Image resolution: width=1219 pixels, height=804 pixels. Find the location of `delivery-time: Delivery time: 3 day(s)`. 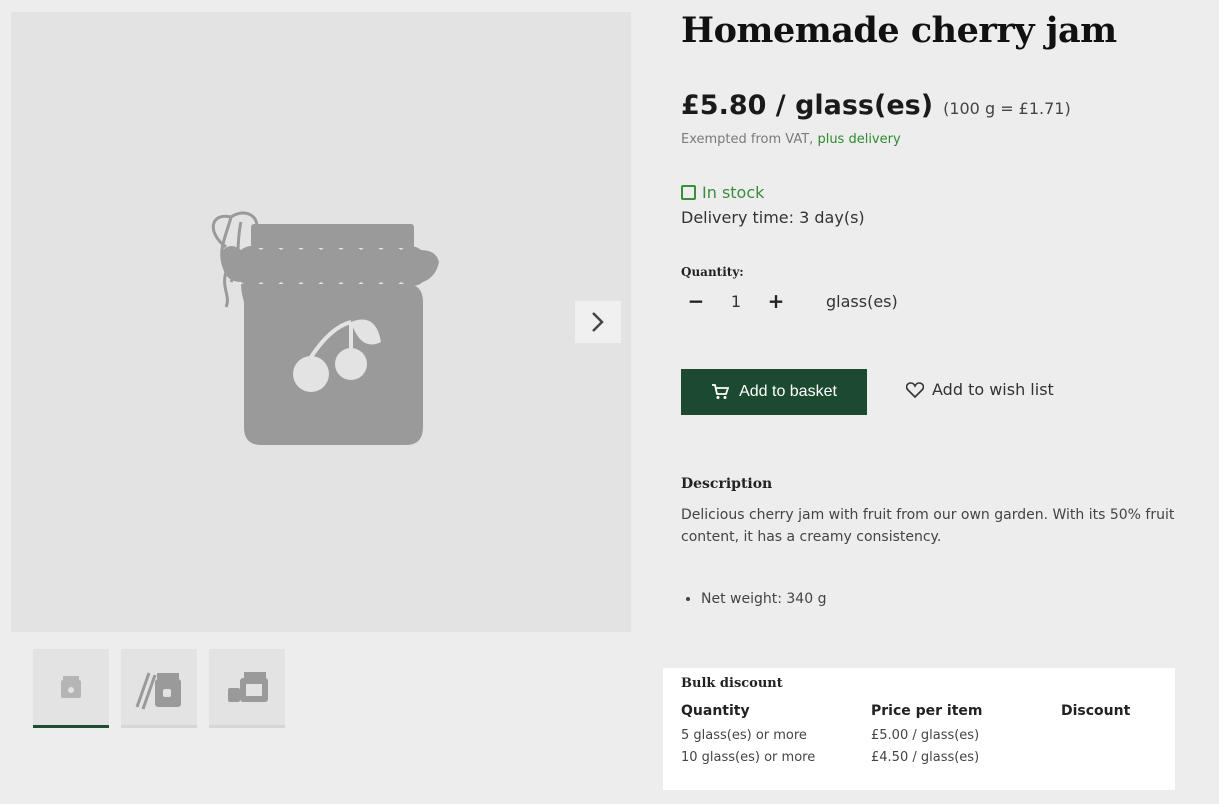

delivery-time: Delivery time: 3 day(s) is located at coordinates (773, 217).